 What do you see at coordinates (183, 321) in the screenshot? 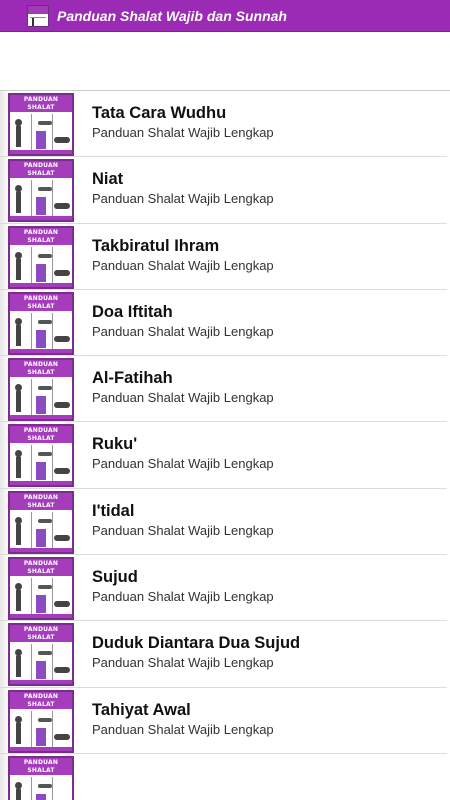
I see `list-item-text: Doa Iftitah Panduan Shalat Wajib Lengkap` at bounding box center [183, 321].